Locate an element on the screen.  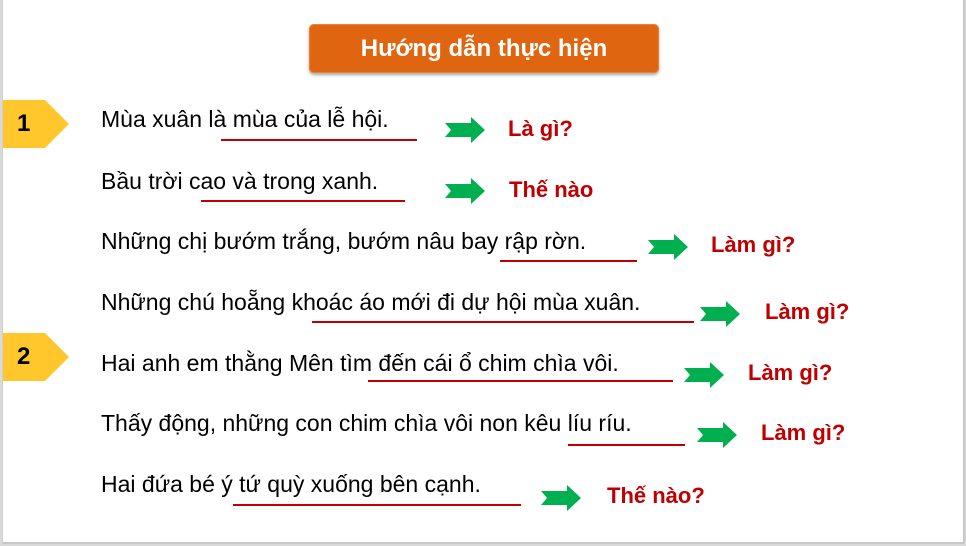
title-banner: Hướng dẫn thực hiện is located at coordinates (484, 48).